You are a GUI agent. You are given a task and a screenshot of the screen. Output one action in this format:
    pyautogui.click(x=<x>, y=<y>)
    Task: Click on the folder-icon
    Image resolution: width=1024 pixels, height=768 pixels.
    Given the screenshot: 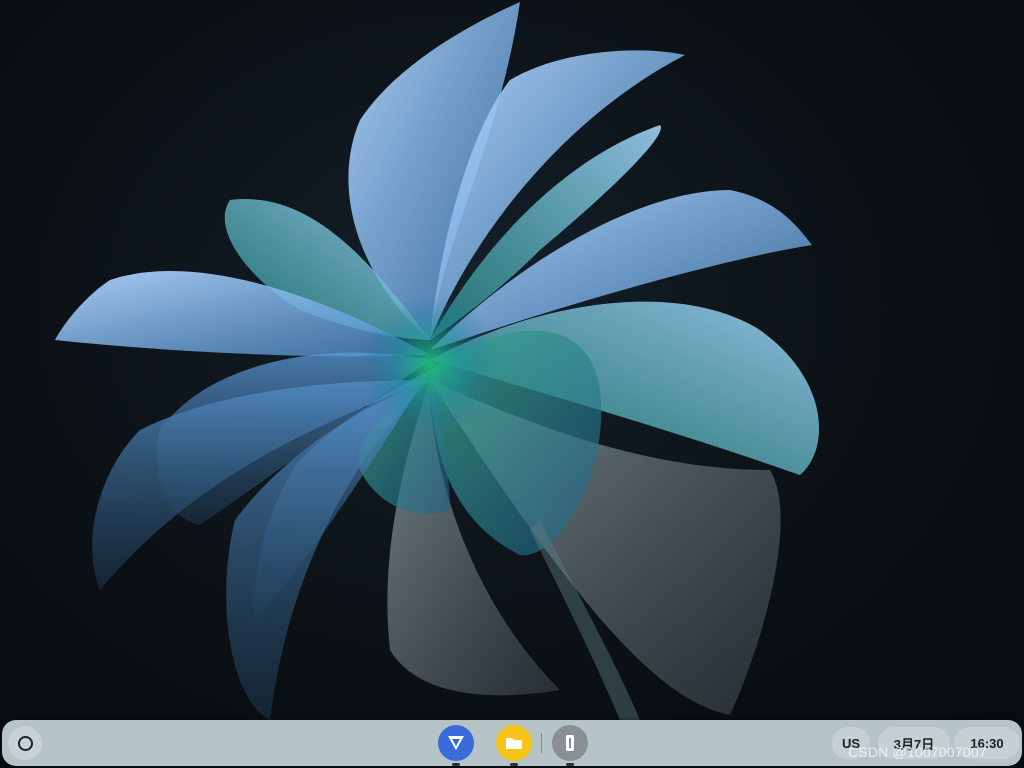 What is the action you would take?
    pyautogui.click(x=514, y=743)
    